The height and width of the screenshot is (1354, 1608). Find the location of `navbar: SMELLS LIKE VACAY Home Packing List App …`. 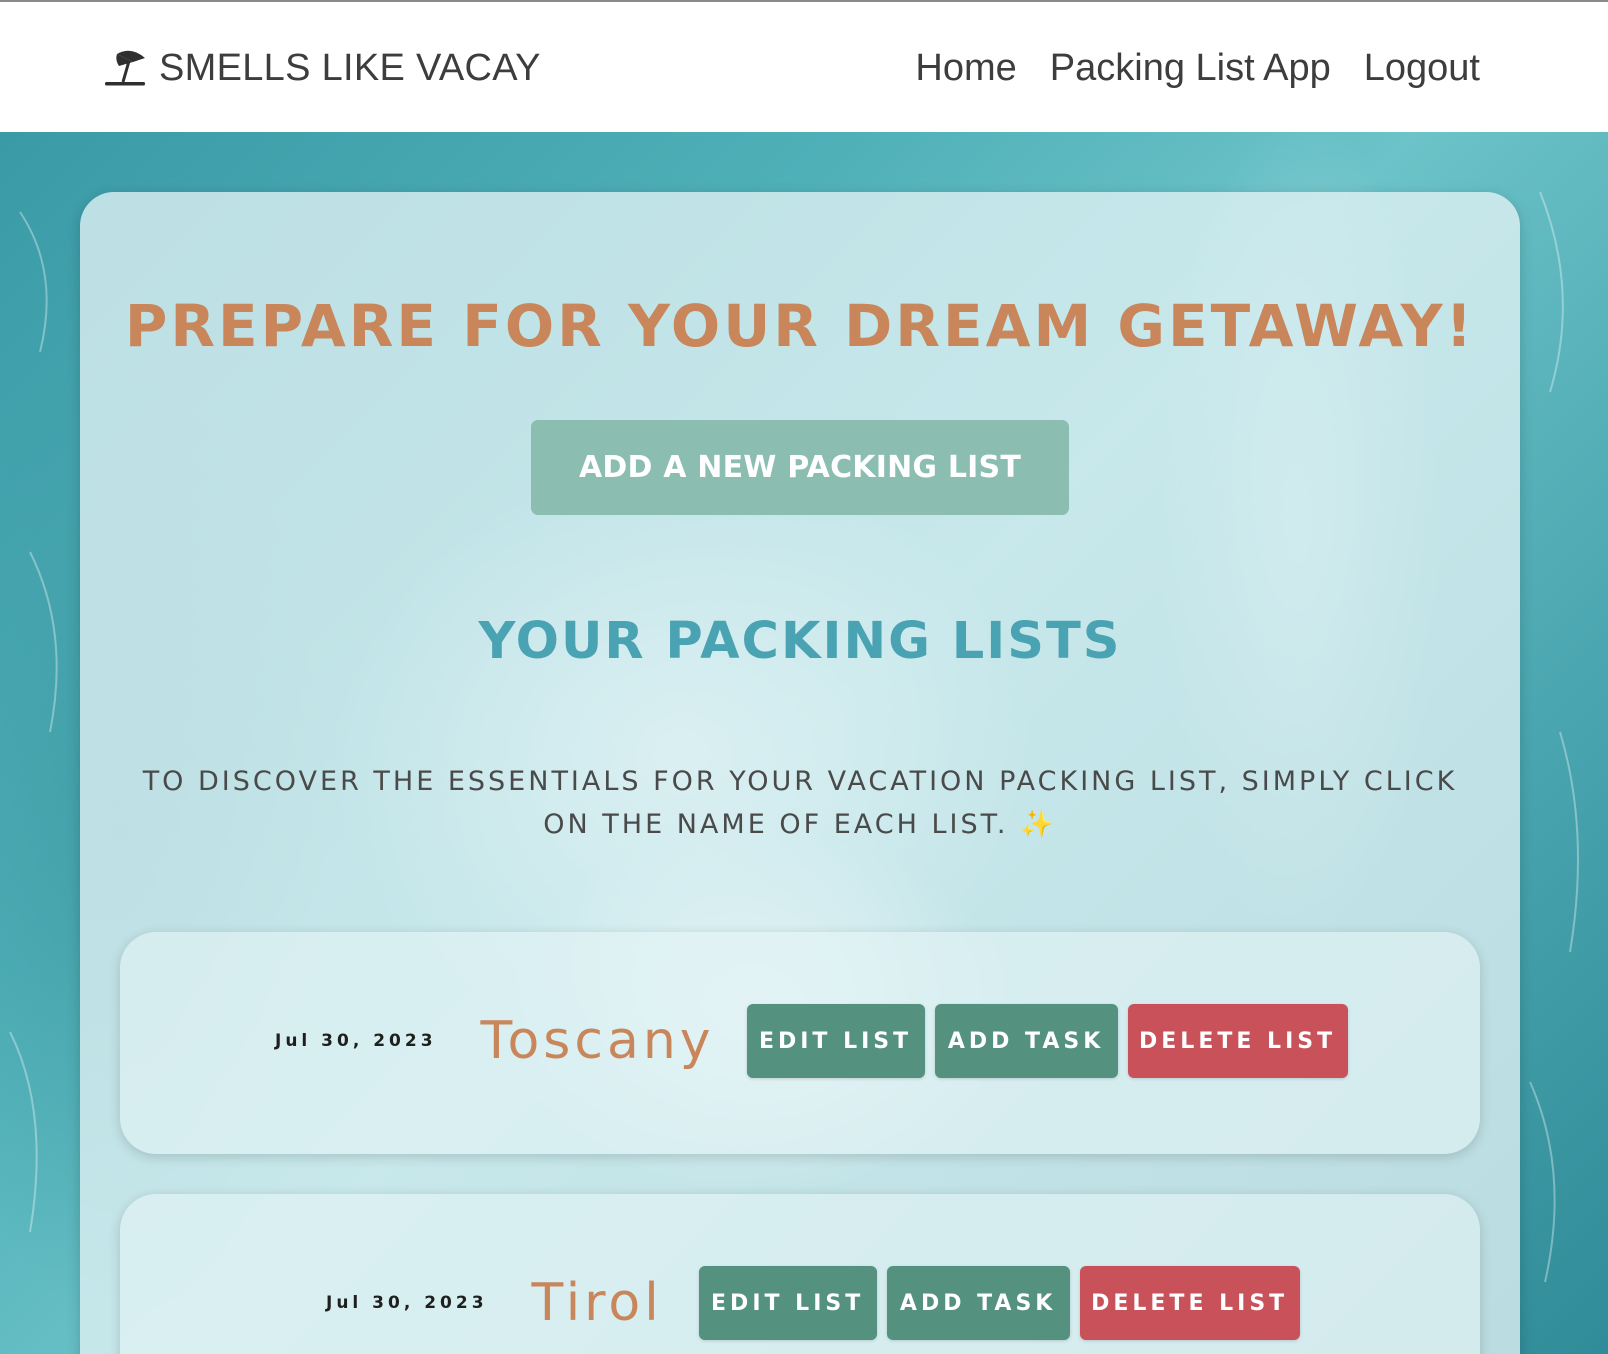

navbar: SMELLS LIKE VACAY Home Packing List App … is located at coordinates (804, 67).